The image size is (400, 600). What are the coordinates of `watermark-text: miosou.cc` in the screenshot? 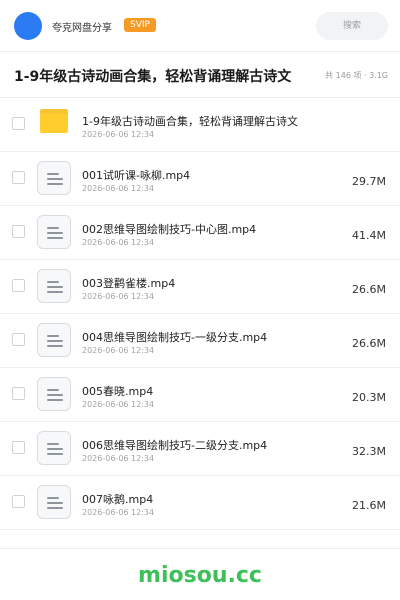 It's located at (200, 575).